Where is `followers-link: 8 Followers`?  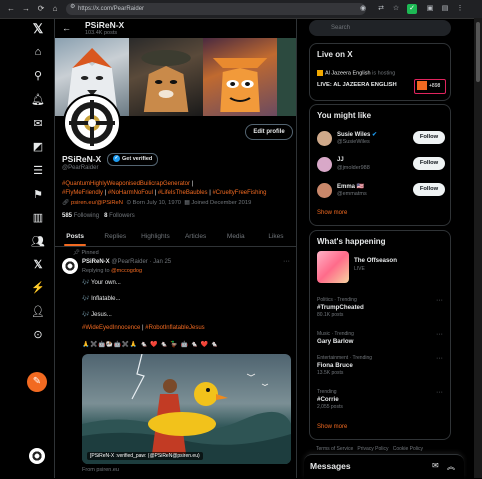
followers-link: 8 Followers is located at coordinates (119, 216).